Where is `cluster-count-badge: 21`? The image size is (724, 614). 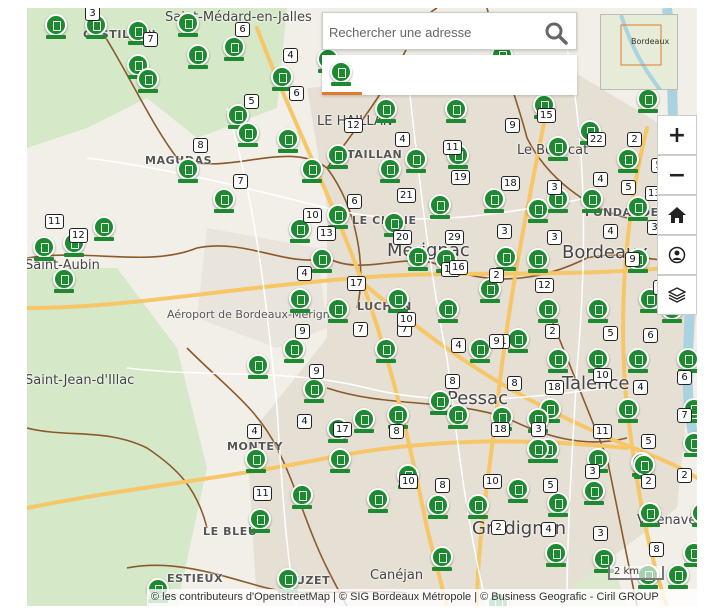 cluster-count-badge: 21 is located at coordinates (406, 195).